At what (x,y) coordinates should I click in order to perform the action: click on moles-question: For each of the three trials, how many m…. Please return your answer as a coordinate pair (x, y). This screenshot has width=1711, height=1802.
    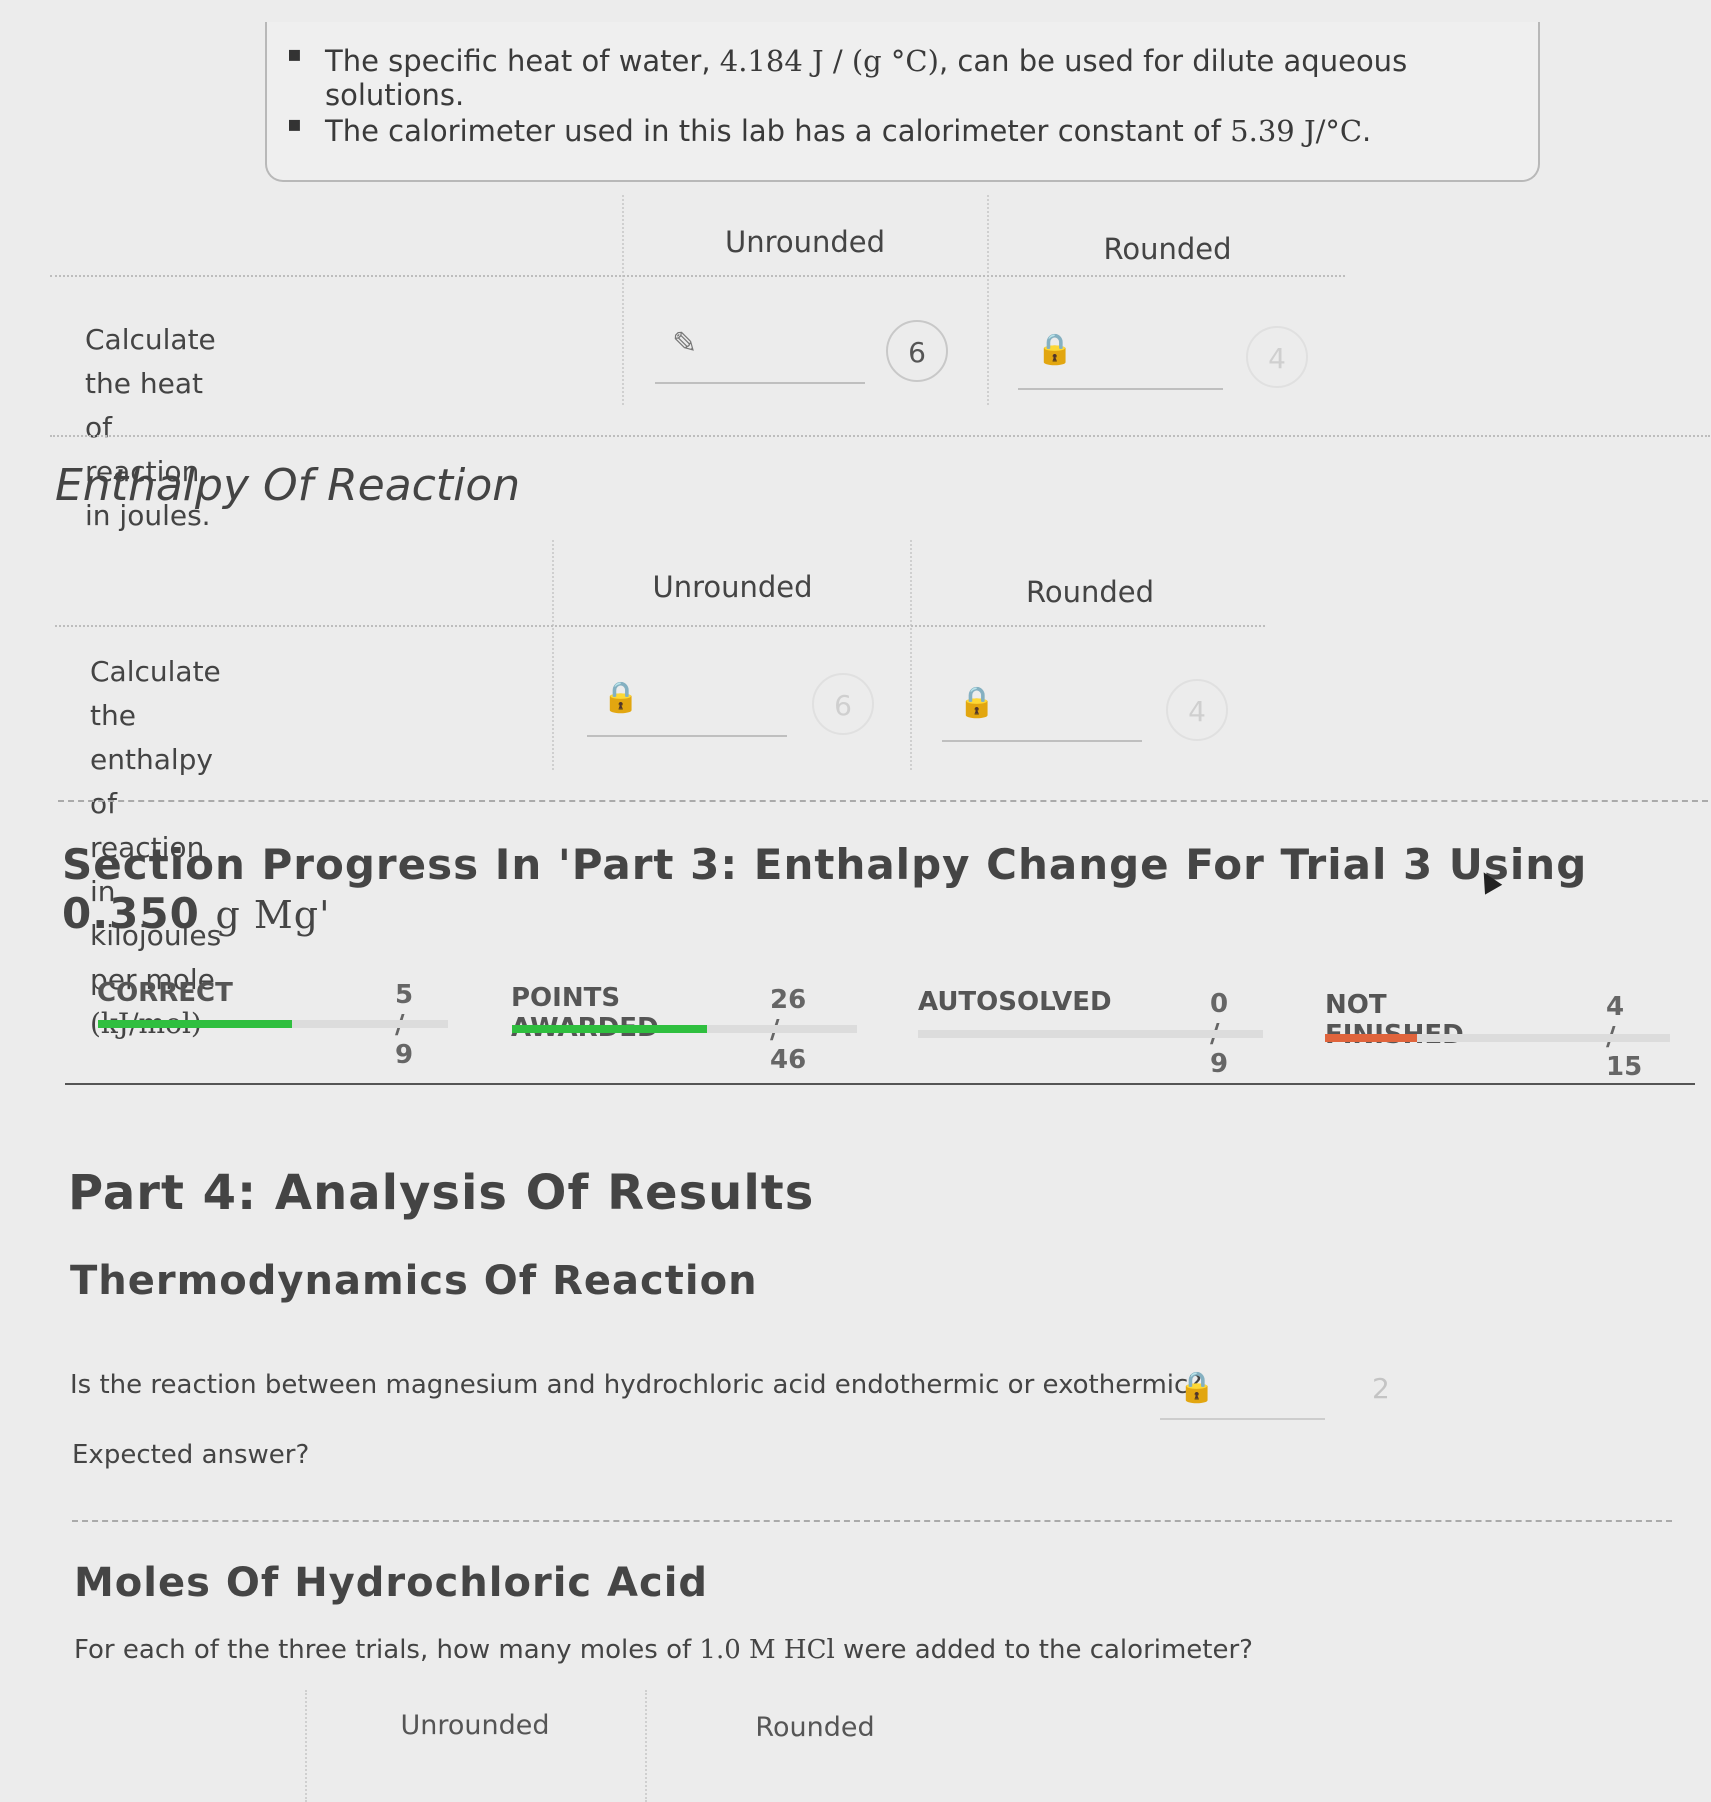
    Looking at the image, I should click on (663, 1650).